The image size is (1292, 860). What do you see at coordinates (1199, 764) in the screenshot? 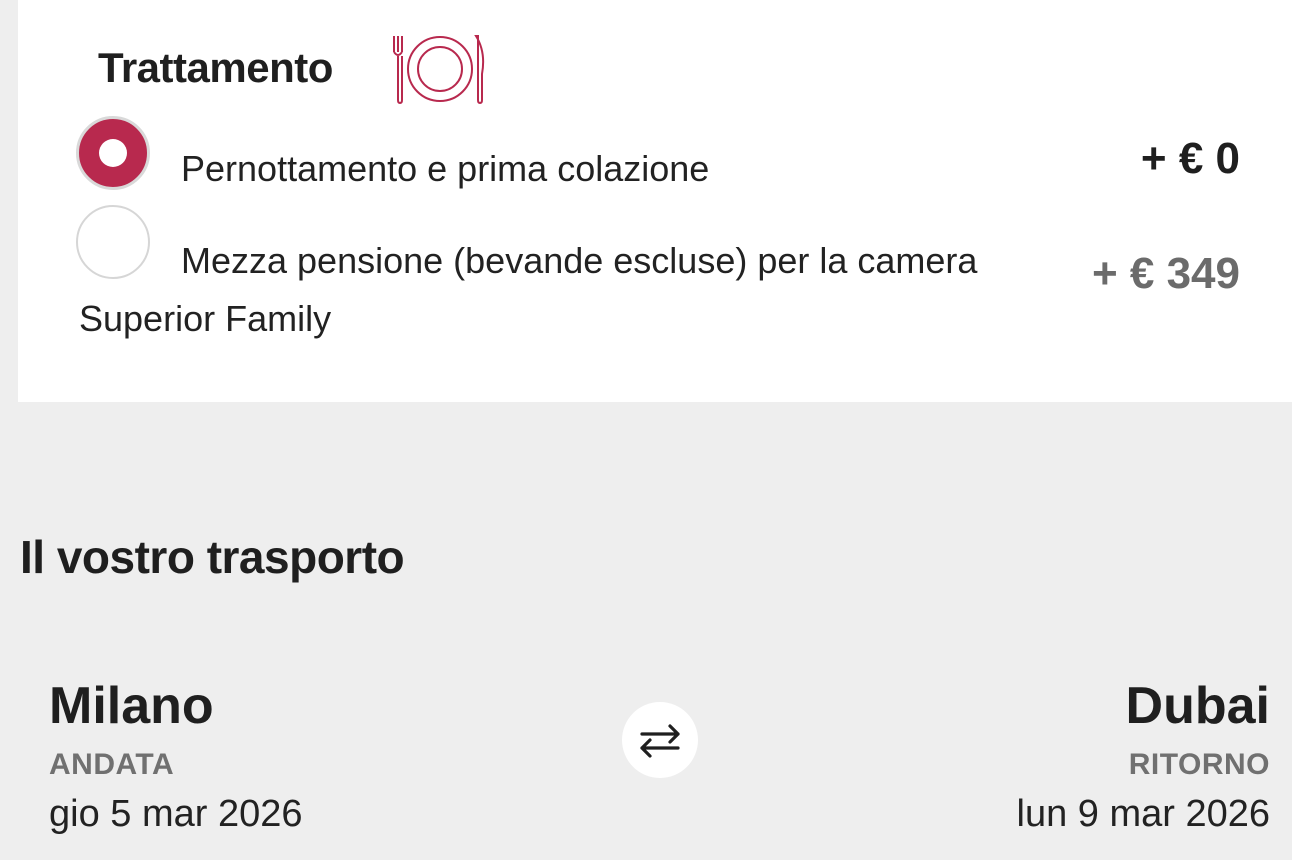
I see `destination-direction: RITORNO` at bounding box center [1199, 764].